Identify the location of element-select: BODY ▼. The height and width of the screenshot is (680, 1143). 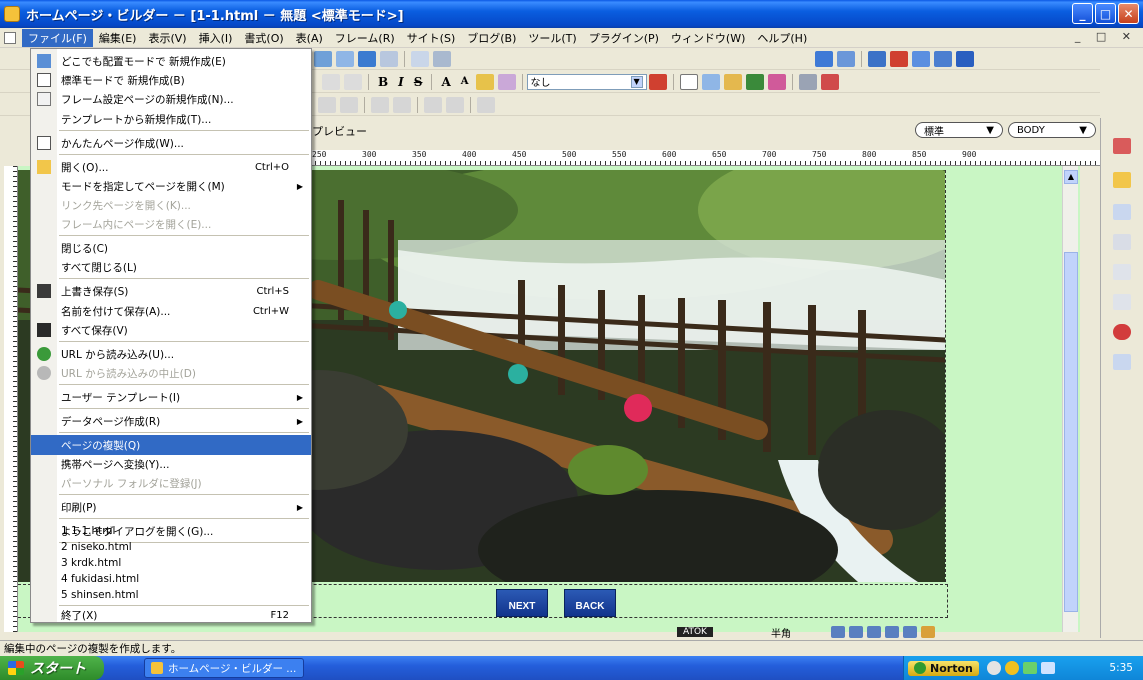
(1052, 130).